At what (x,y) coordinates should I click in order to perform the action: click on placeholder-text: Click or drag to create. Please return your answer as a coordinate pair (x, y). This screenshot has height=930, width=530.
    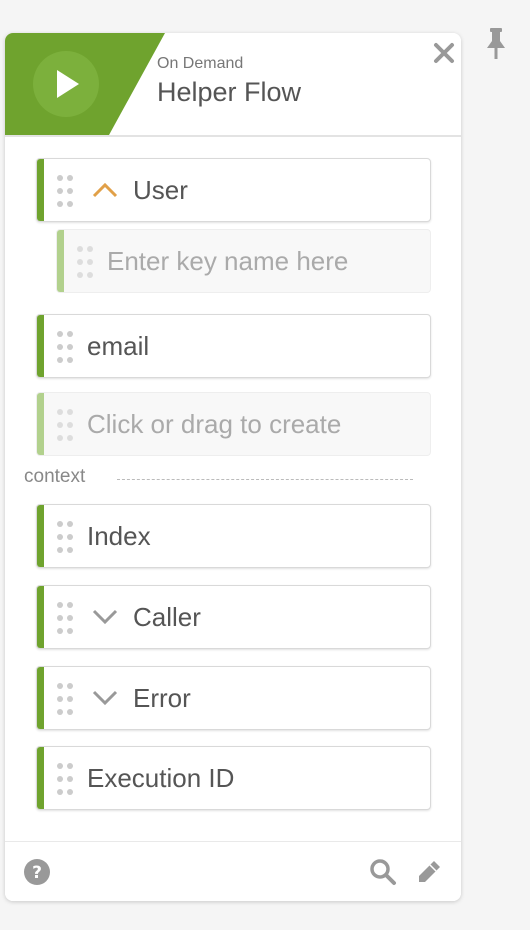
    Looking at the image, I should click on (214, 424).